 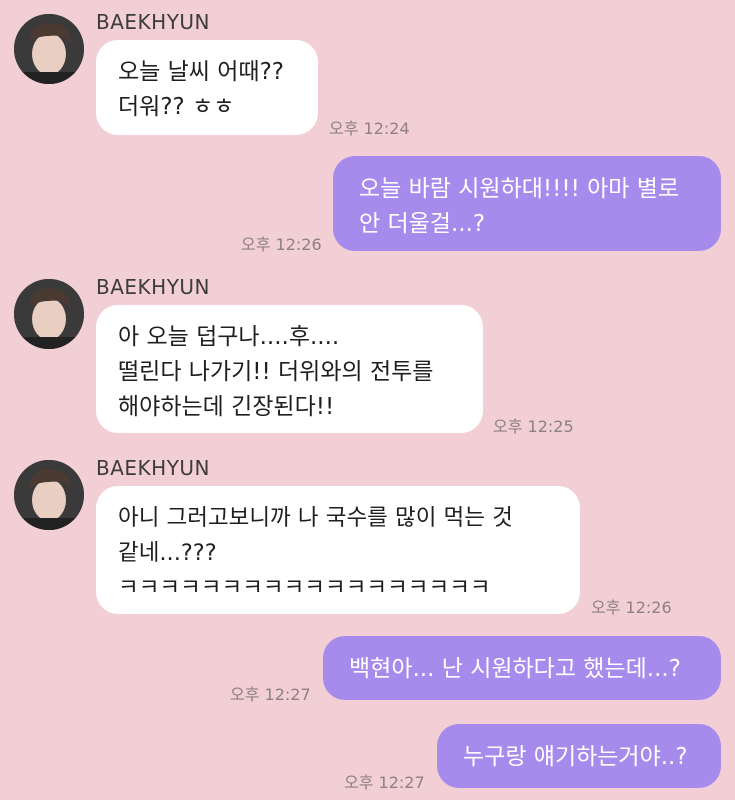 What do you see at coordinates (533, 426) in the screenshot?
I see `message-timestamp: 오후 12:25` at bounding box center [533, 426].